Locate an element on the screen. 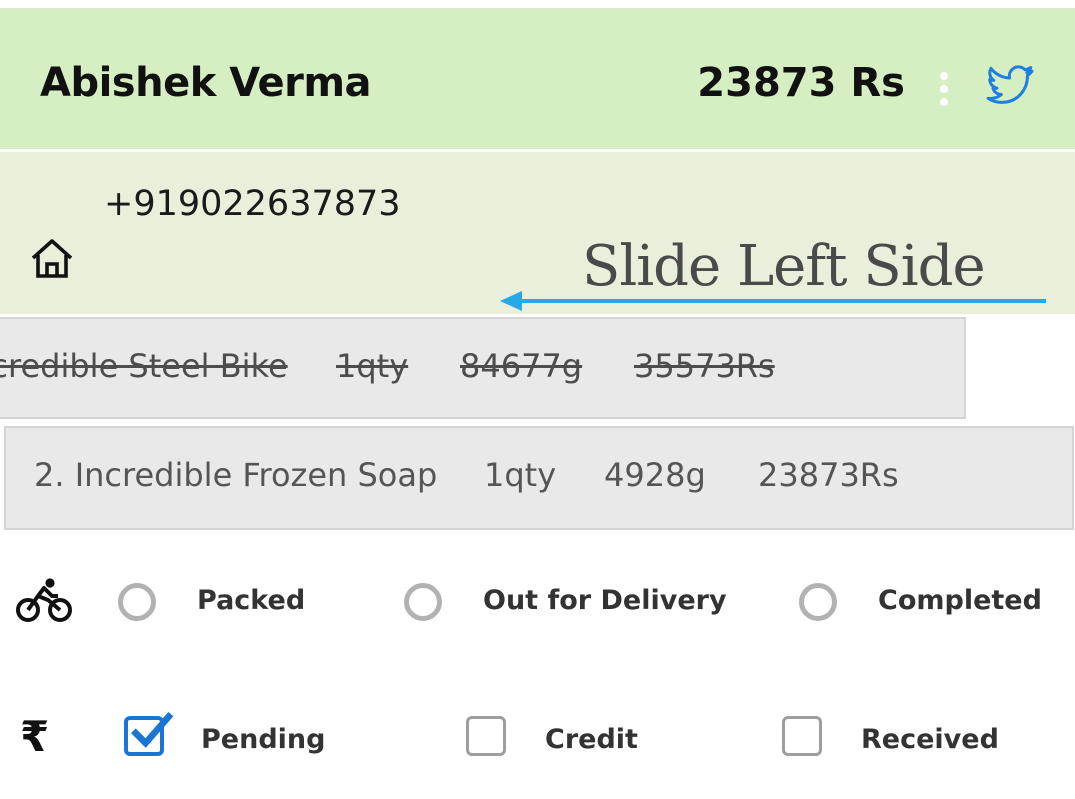 This screenshot has height=799, width=1075. item-weight: 4928g is located at coordinates (655, 475).